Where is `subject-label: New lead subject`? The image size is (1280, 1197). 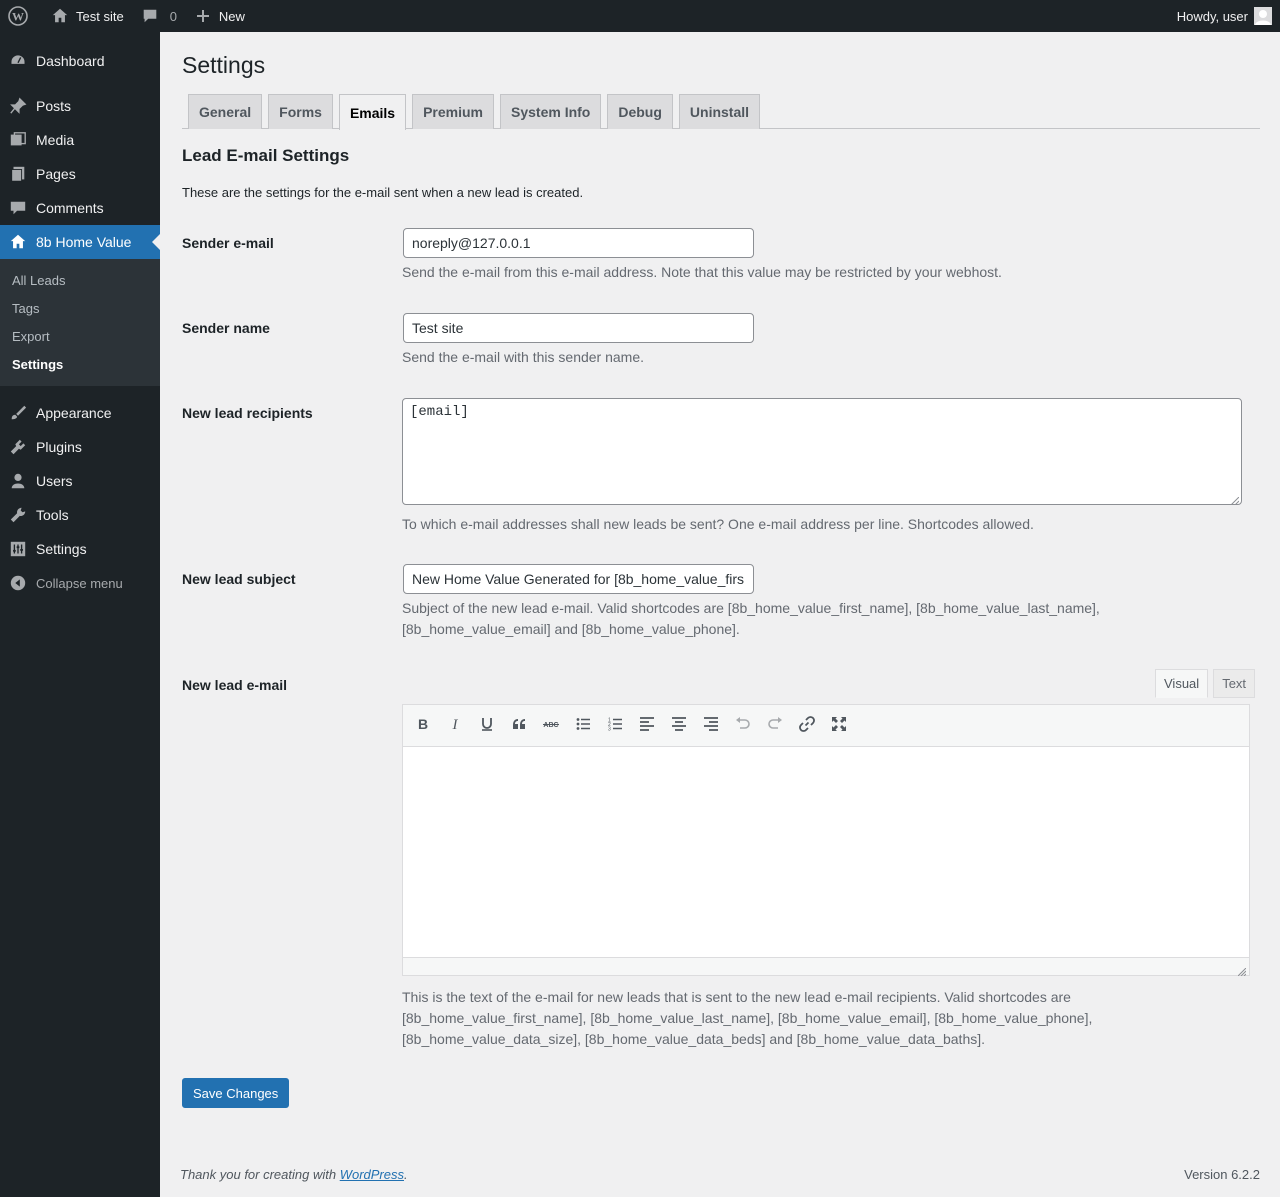 subject-label: New lead subject is located at coordinates (239, 579).